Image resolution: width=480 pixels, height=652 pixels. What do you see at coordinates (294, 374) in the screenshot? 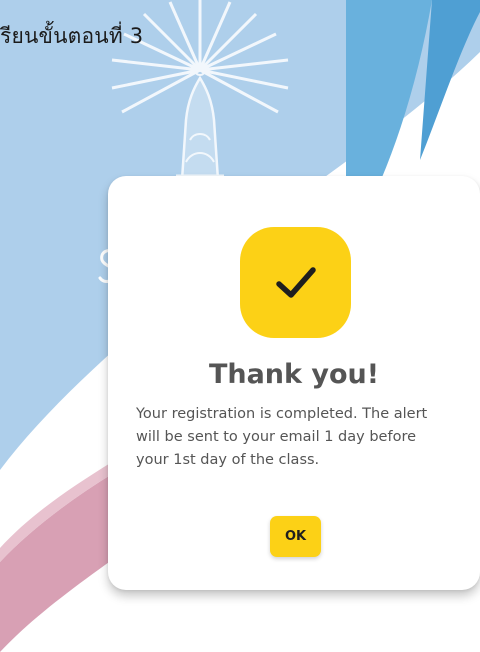
I see `dialog-title: Thank you!` at bounding box center [294, 374].